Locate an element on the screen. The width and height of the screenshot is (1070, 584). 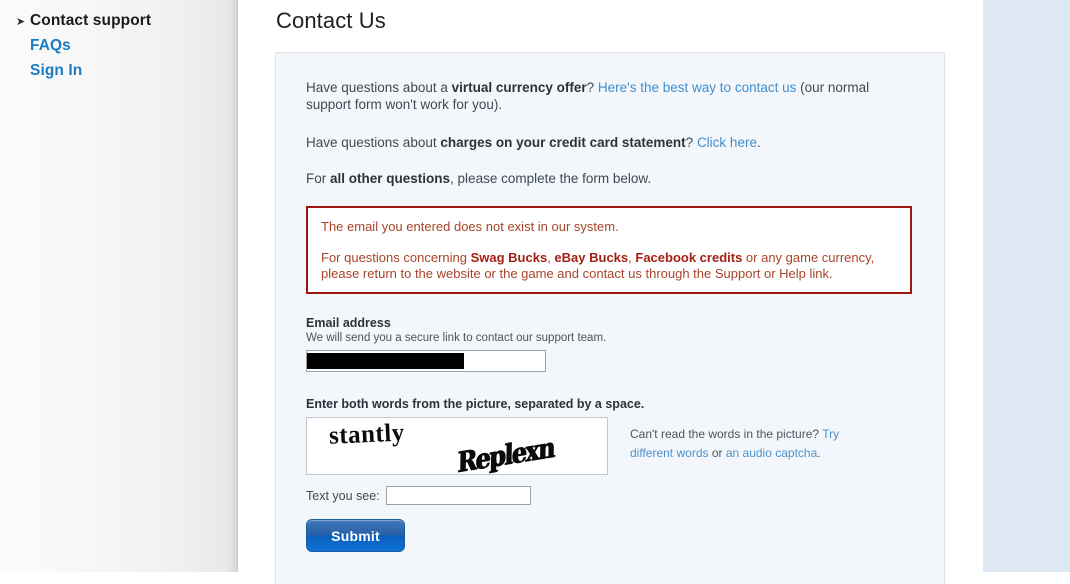
intro-emphasis: virtual currency offer is located at coordinates (519, 87).